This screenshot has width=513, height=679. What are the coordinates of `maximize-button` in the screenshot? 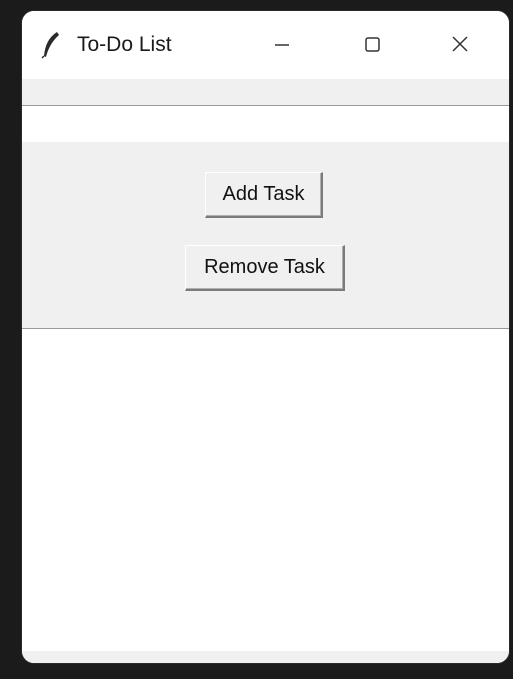 It's located at (372, 45).